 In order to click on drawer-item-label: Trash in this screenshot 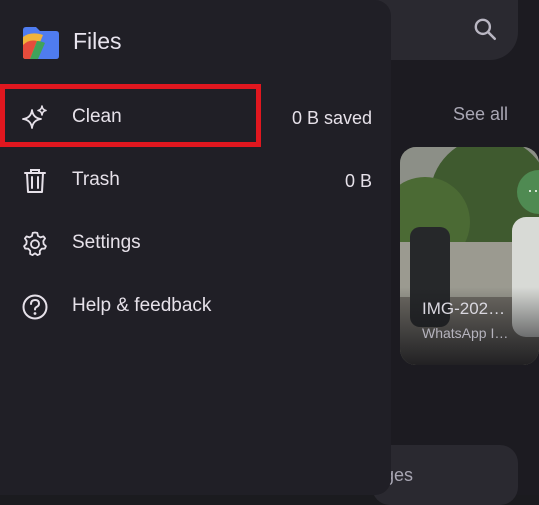, I will do `click(96, 179)`.